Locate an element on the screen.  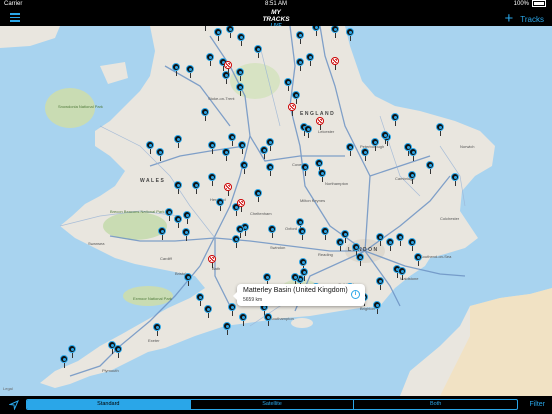
checkered-flag-icon is located at coordinates (292, 107).